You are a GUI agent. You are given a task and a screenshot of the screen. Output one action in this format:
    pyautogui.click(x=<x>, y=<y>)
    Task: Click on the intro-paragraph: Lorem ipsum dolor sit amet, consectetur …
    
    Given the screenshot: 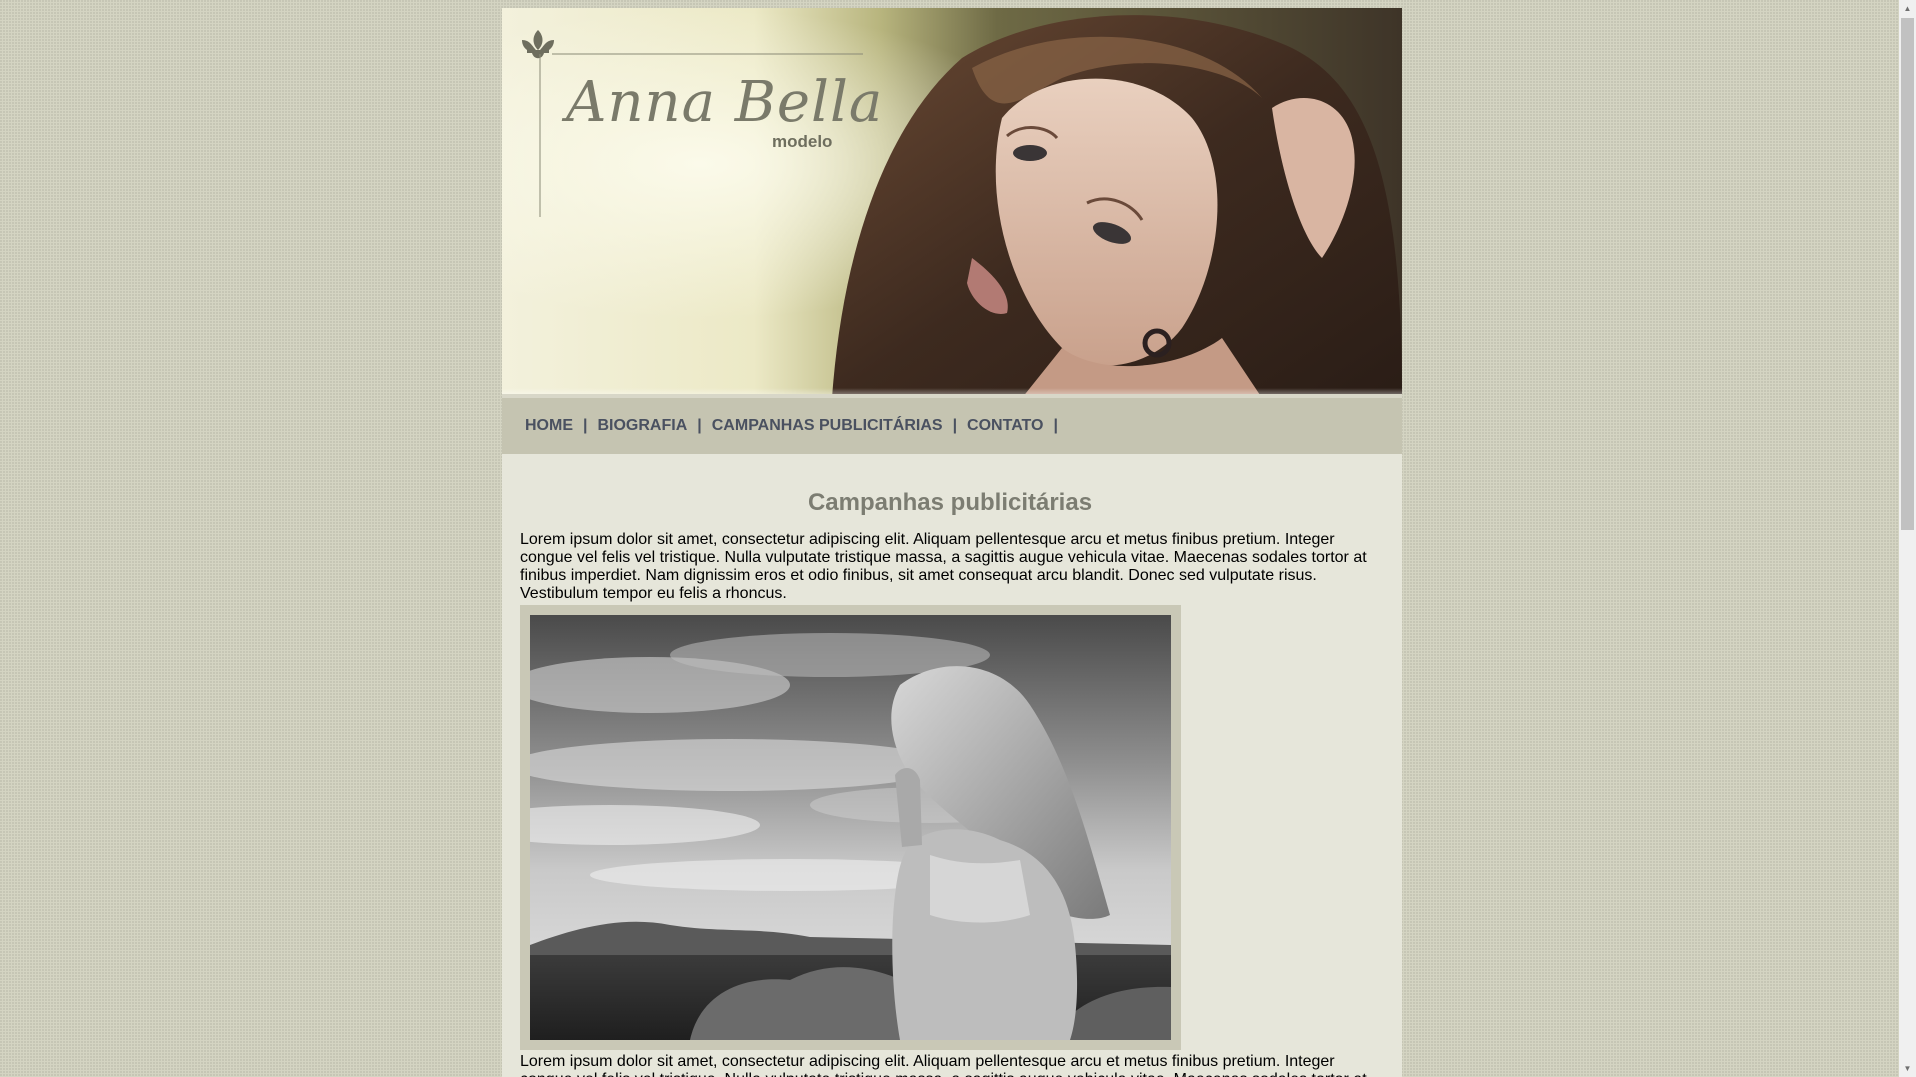 What is the action you would take?
    pyautogui.click(x=943, y=566)
    